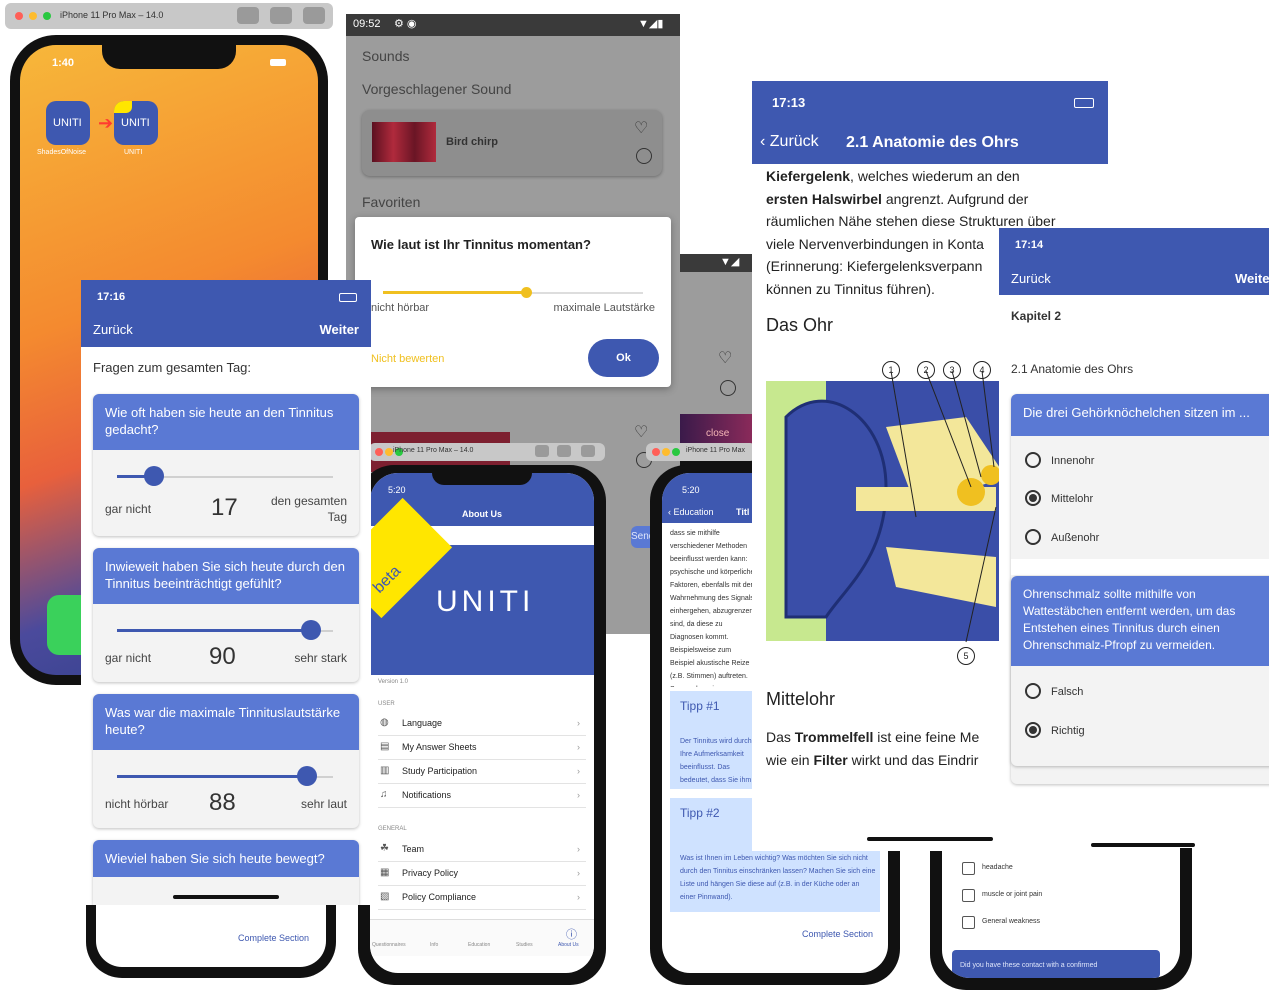 The image size is (1269, 990). I want to click on app-label-shadesofnoise: ShadesOfNoise, so click(62, 152).